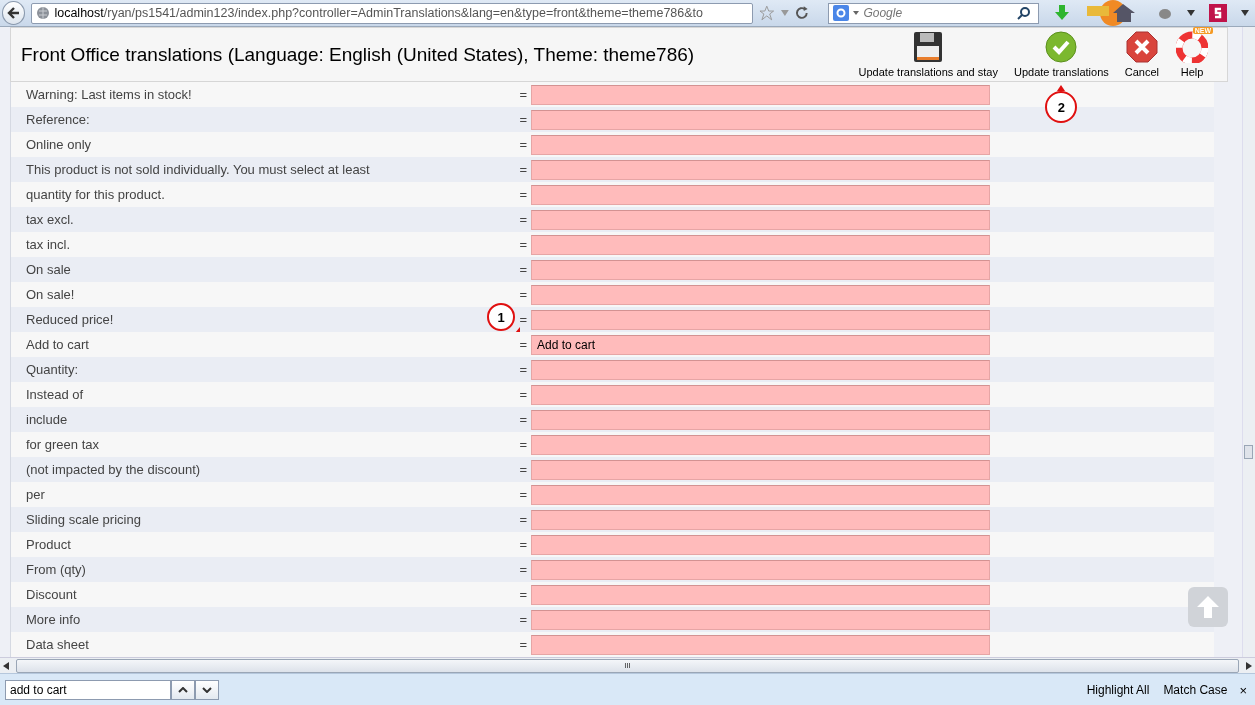 The width and height of the screenshot is (1255, 705). I want to click on left-arrow-icon, so click(6, 665).